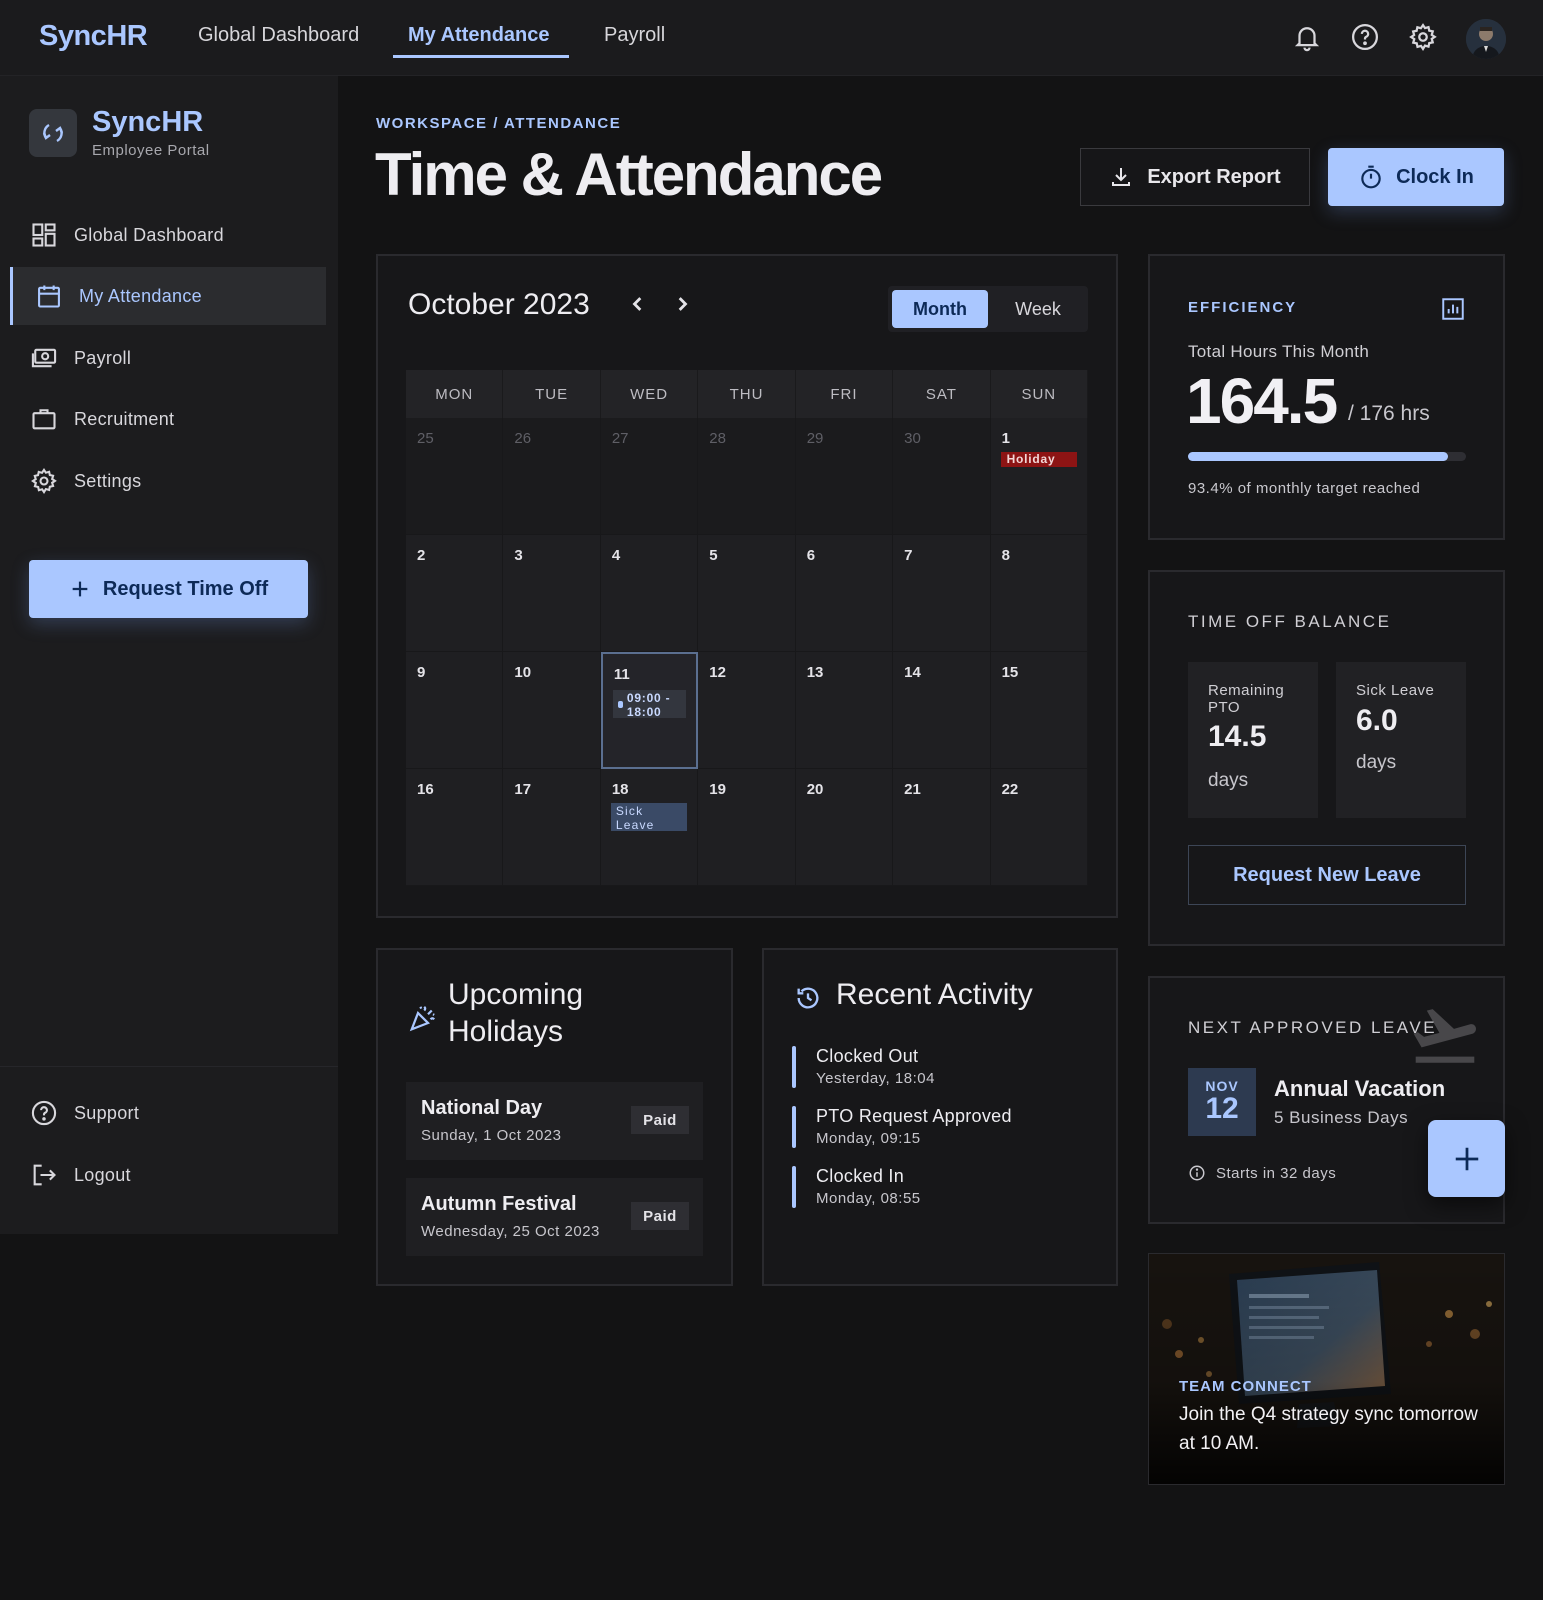  I want to click on day-number: 7, so click(908, 555).